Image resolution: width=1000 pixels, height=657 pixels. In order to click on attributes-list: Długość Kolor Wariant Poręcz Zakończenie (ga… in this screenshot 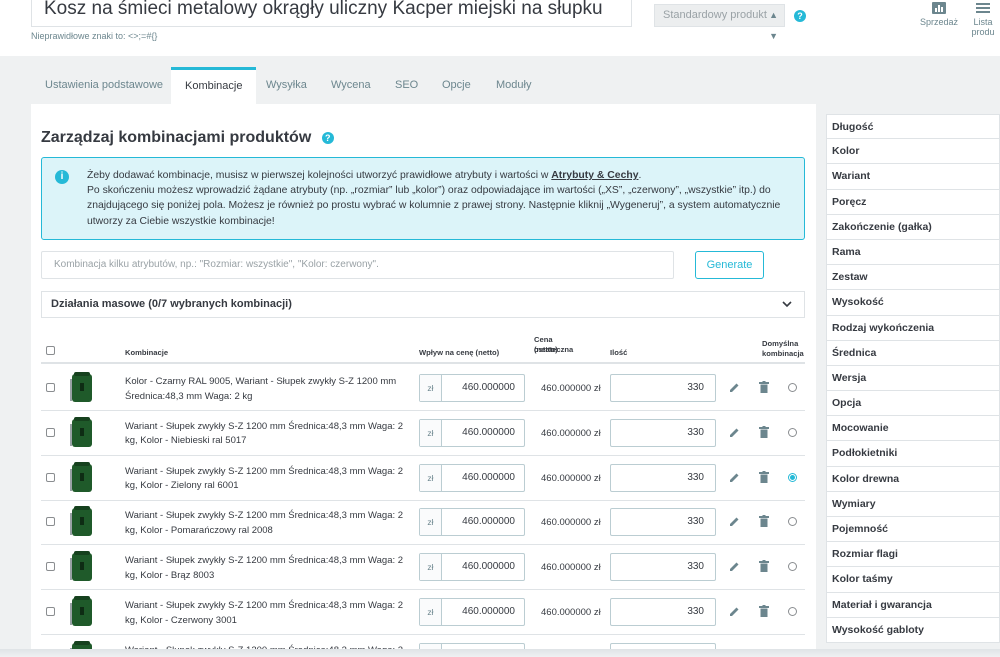, I will do `click(913, 378)`.